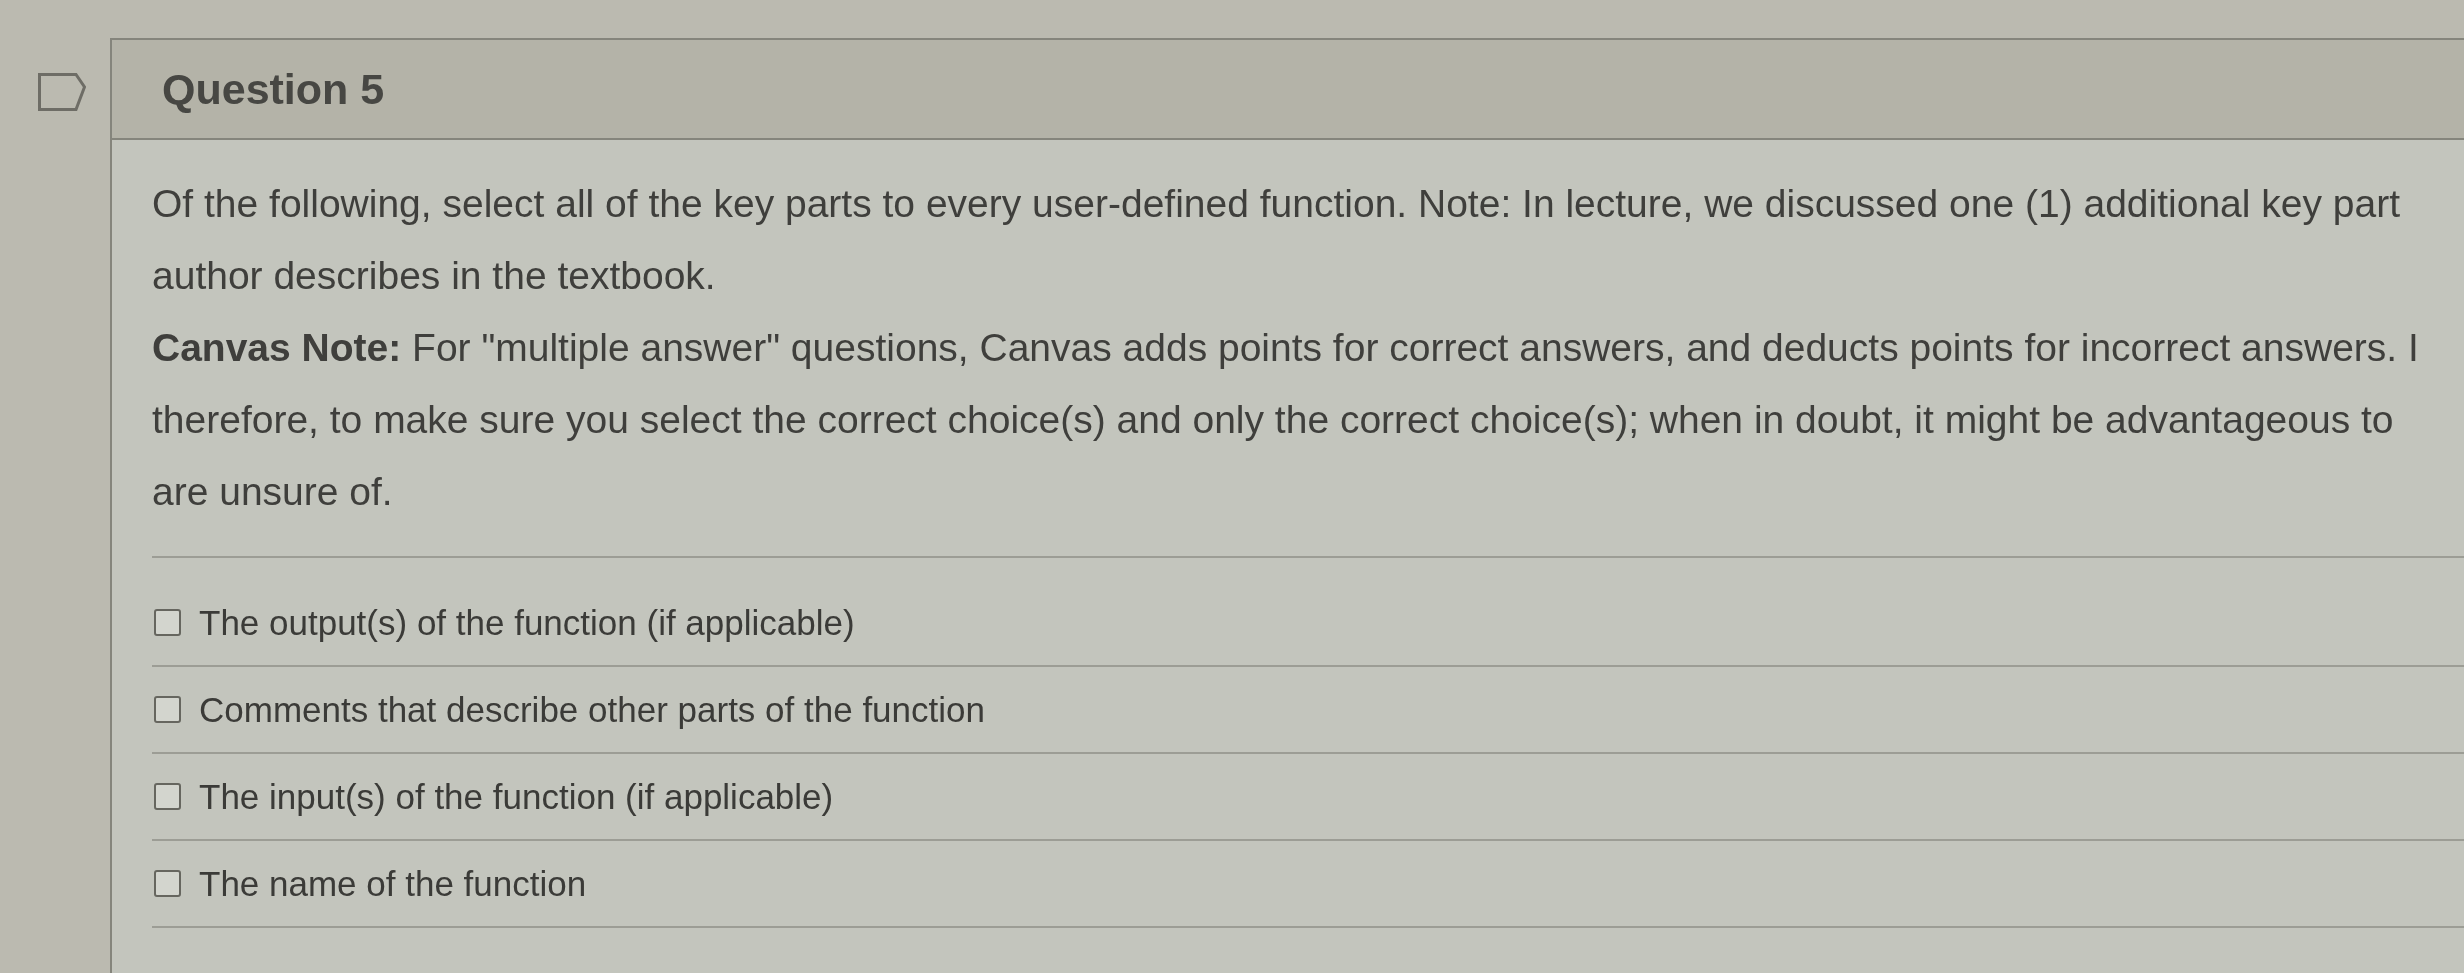  What do you see at coordinates (393, 883) in the screenshot?
I see `option-label: The name of the function` at bounding box center [393, 883].